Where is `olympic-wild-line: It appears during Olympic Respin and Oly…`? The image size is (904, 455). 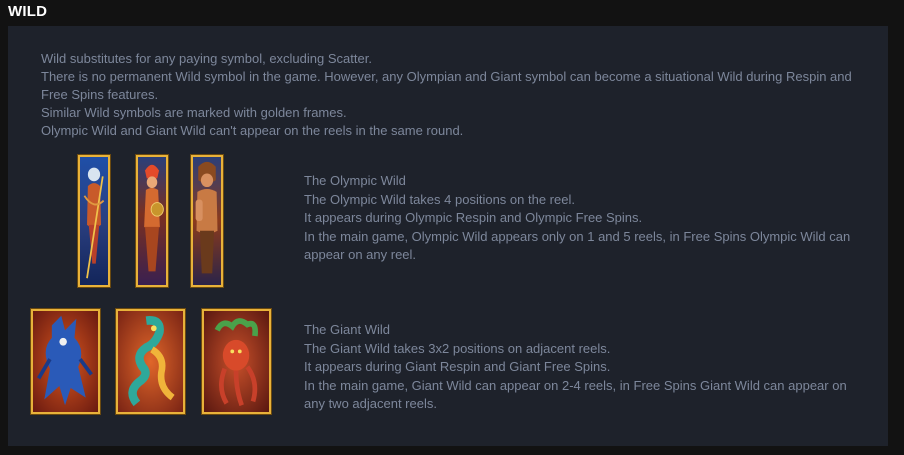
olympic-wild-line: It appears during Olympic Respin and Oly… is located at coordinates (473, 217).